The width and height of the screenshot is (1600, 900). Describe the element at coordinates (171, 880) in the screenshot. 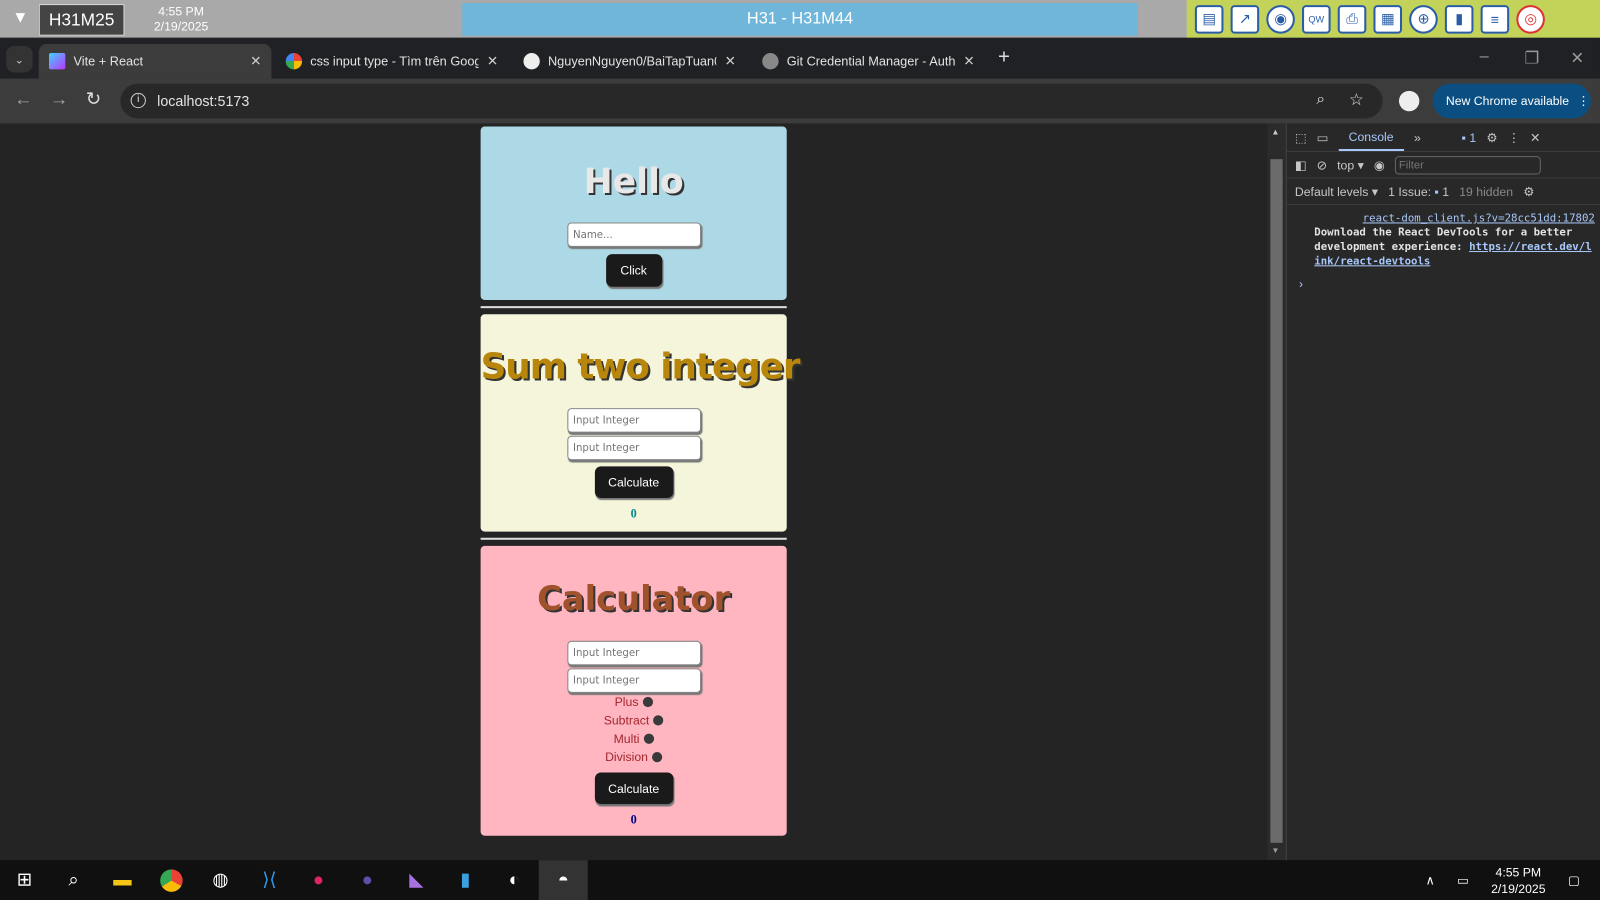

I see `chrome-icon` at that location.